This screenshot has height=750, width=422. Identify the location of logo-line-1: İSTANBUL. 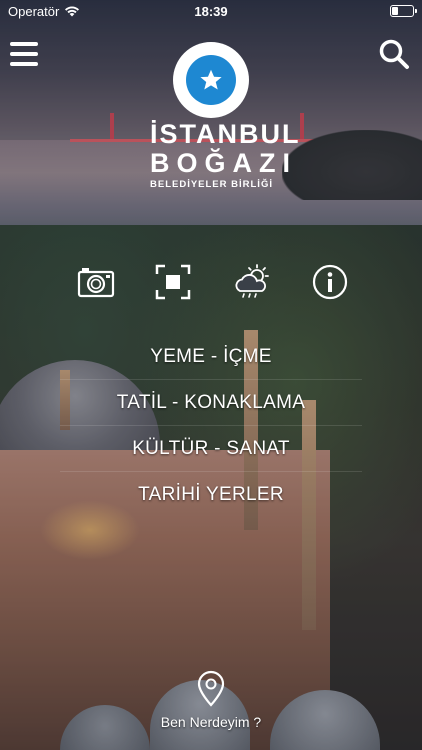
(225, 134).